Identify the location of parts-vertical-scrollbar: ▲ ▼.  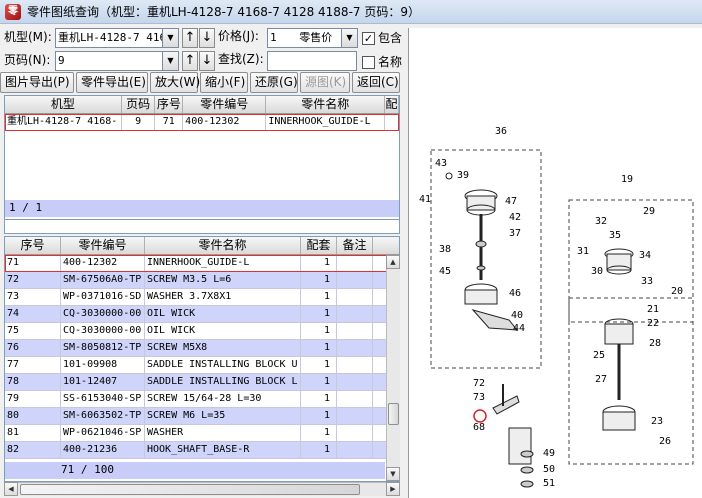
(393, 368).